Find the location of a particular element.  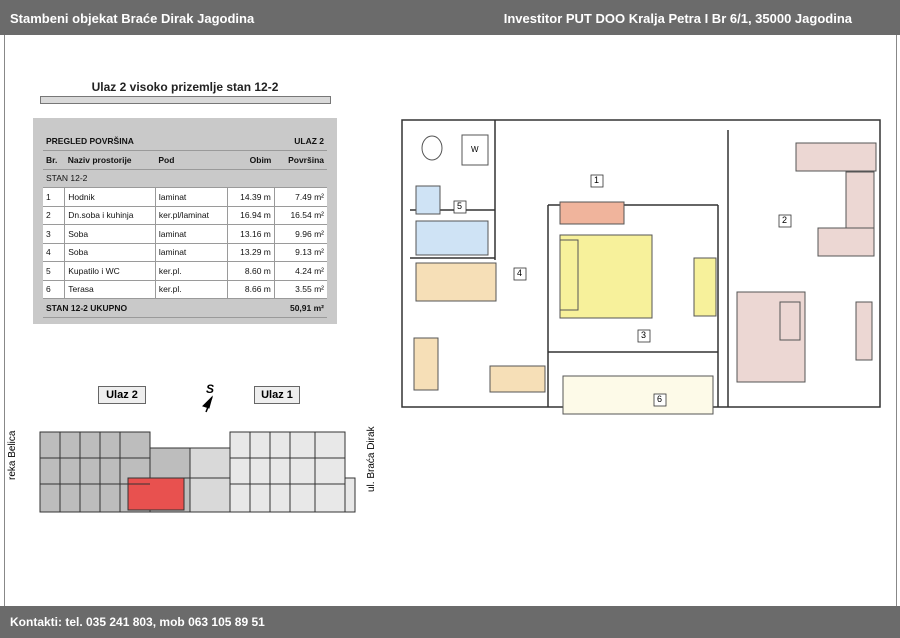

room-number-6: 6 is located at coordinates (660, 399).